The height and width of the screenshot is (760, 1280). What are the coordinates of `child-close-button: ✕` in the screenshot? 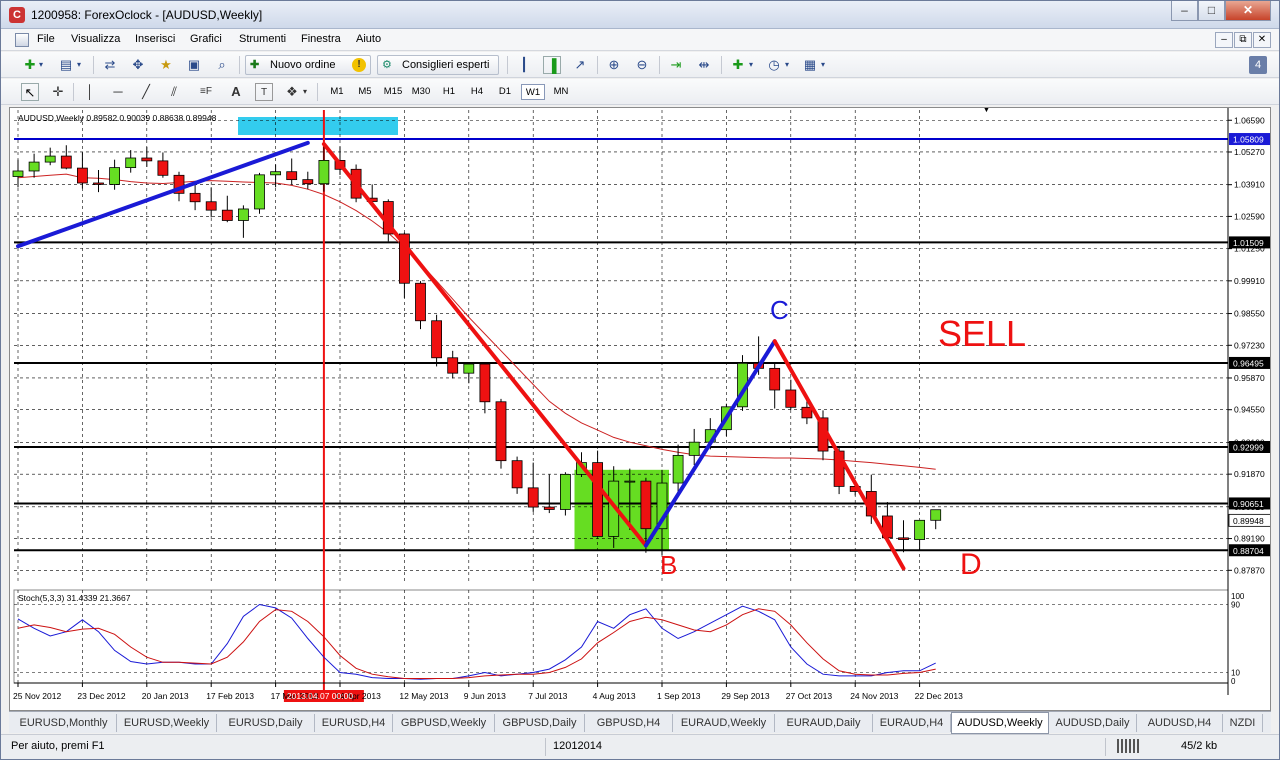 It's located at (1262, 40).